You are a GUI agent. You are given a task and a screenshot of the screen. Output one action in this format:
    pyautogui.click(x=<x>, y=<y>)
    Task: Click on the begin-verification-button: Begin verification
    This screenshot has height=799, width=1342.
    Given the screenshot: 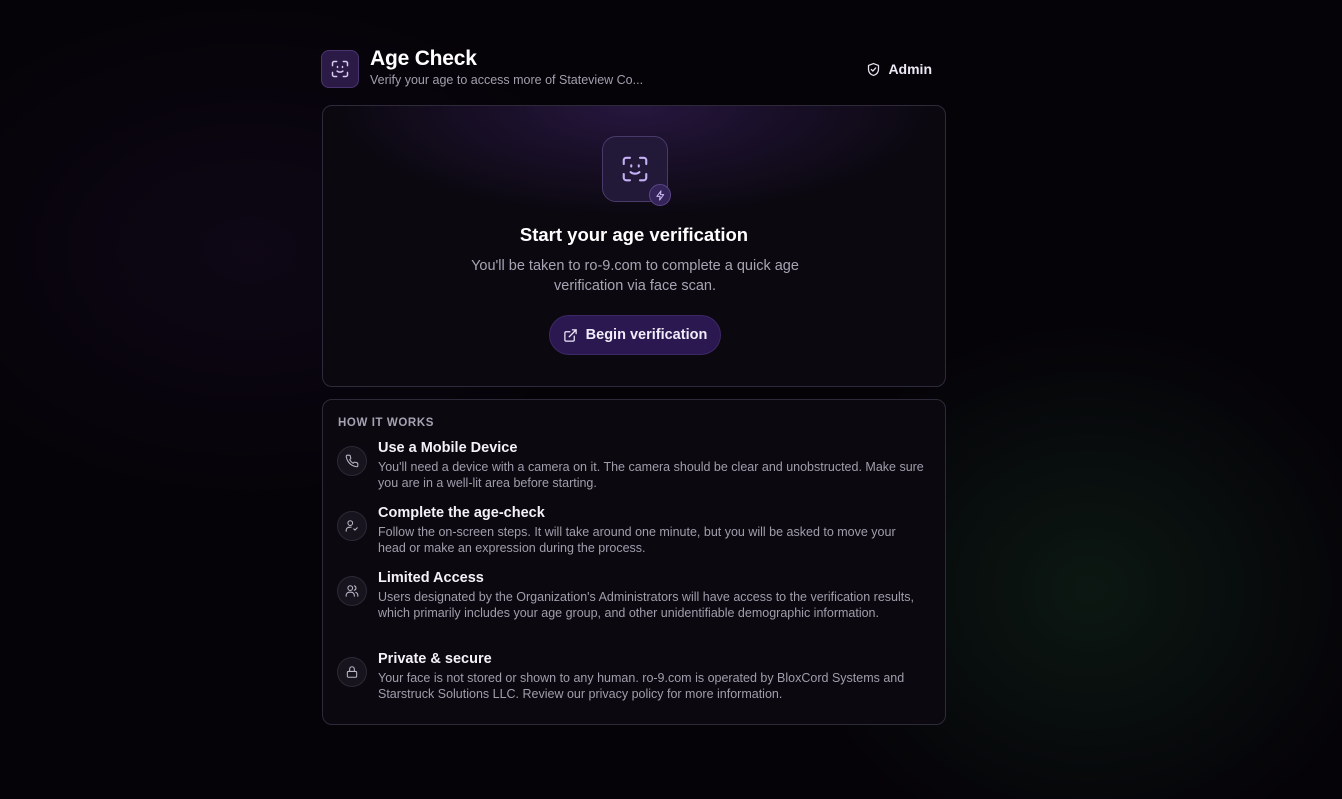 What is the action you would take?
    pyautogui.click(x=635, y=335)
    